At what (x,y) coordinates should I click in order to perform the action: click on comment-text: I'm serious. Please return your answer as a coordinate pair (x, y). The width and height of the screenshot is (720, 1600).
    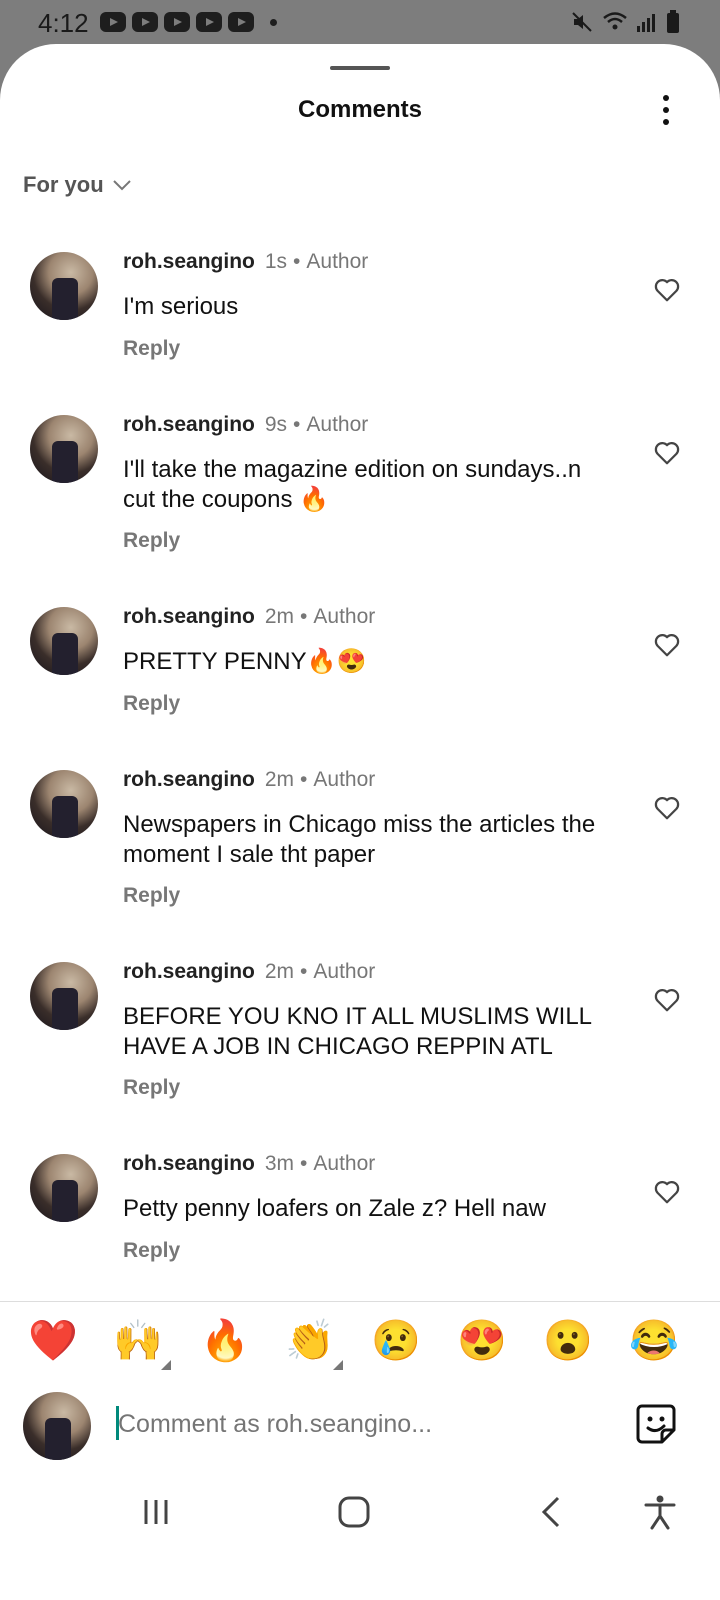
    Looking at the image, I should click on (181, 306).